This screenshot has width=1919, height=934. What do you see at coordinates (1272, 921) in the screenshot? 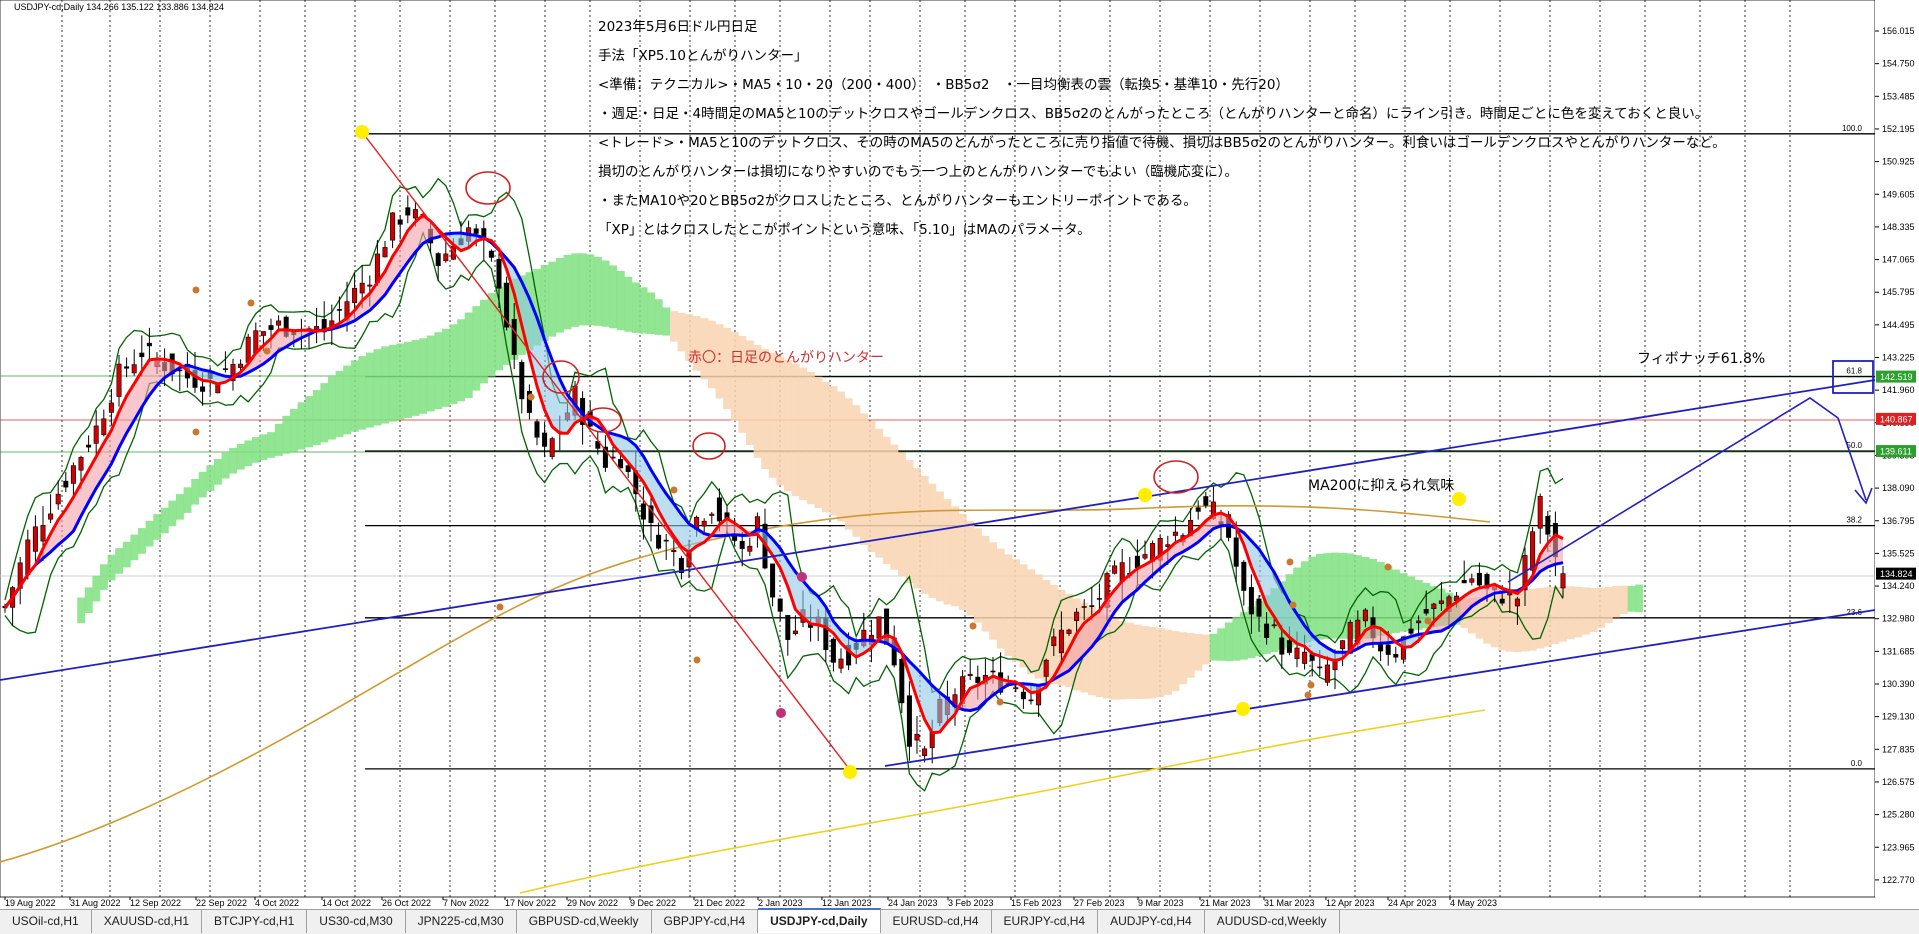
I see `symbol-tab: AUDUSD-cd,Weekly` at bounding box center [1272, 921].